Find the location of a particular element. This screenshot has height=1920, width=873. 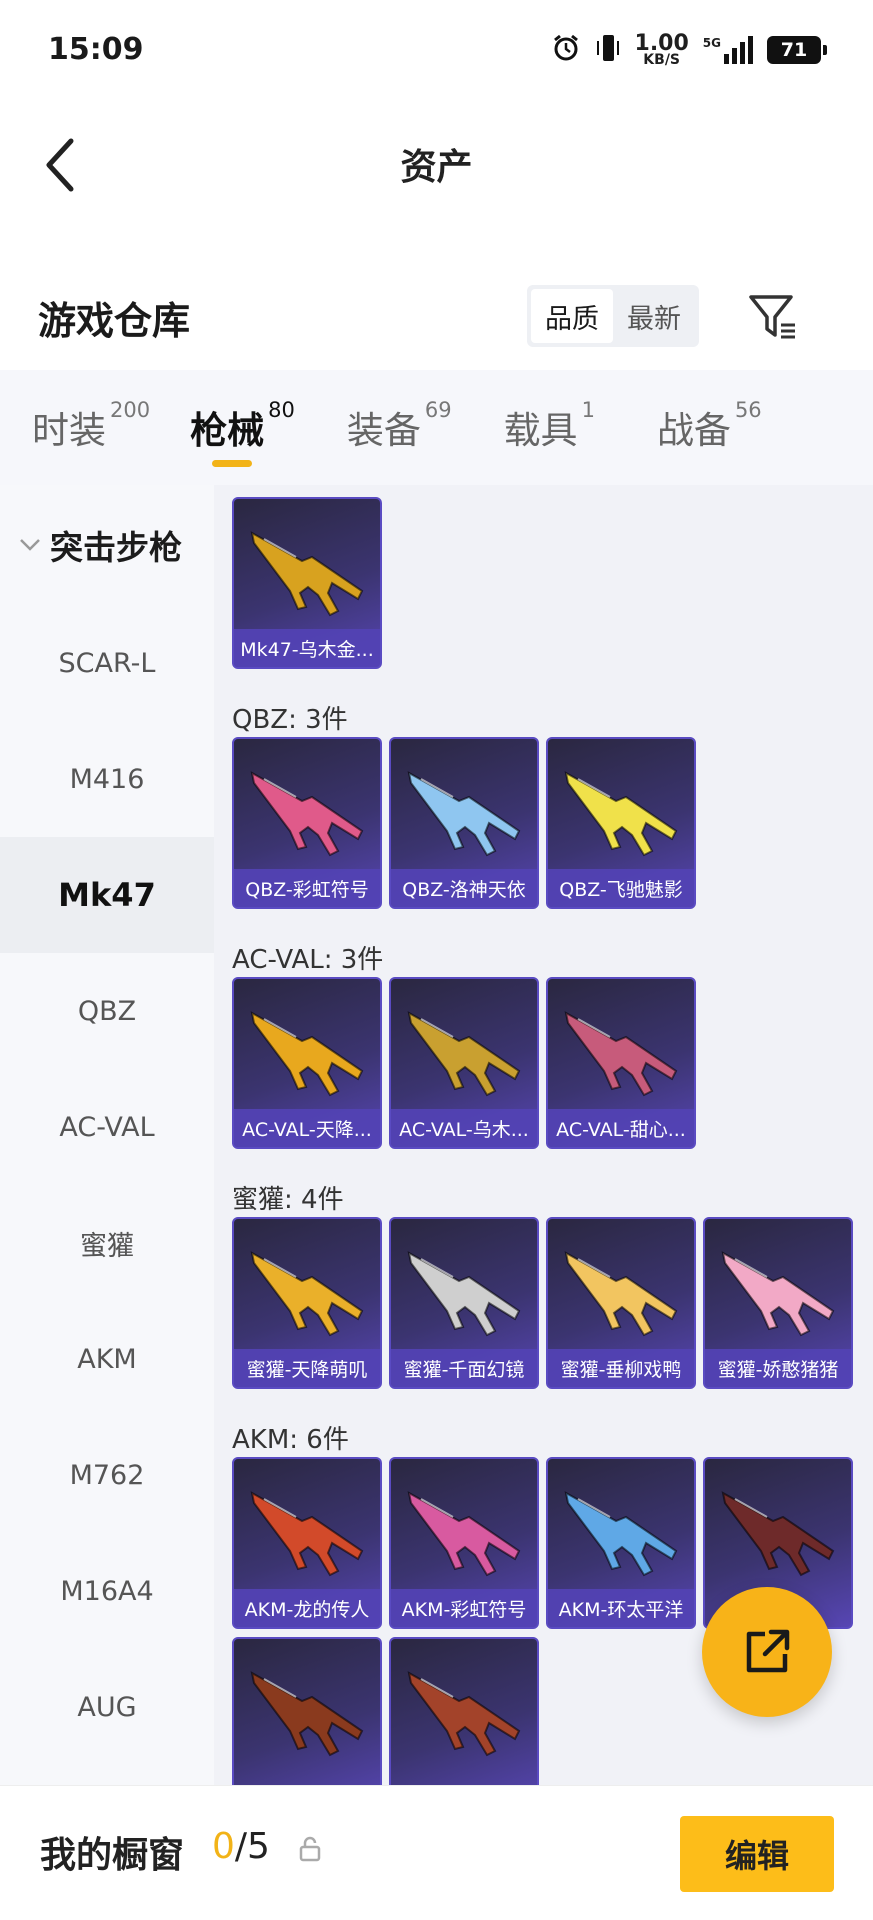

sort-latest-button: 最新 is located at coordinates (654, 316).